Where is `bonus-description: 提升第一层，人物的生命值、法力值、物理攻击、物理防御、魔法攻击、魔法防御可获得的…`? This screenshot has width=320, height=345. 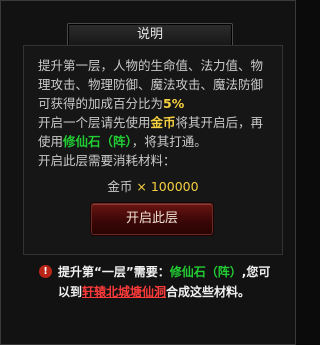 bonus-description: 提升第一层，人物的生命值、法力值、物理攻击、物理防御、魔法攻击、魔法防御可获得的… is located at coordinates (151, 84).